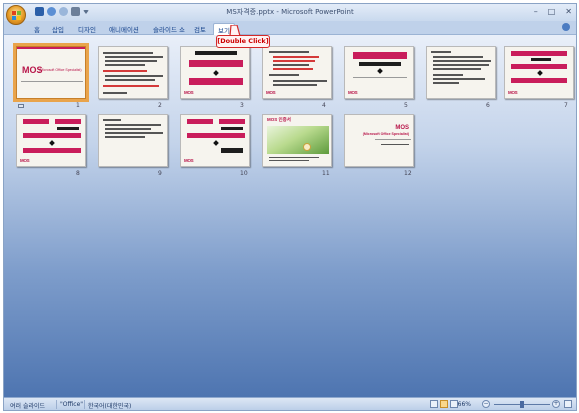 The image size is (579, 413). What do you see at coordinates (444, 404) in the screenshot?
I see `slide-sorter-view-button` at bounding box center [444, 404].